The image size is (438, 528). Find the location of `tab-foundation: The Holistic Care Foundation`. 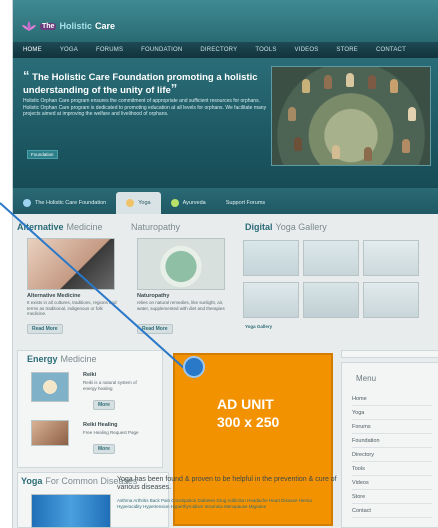

tab-foundation: The Holistic Care Foundation is located at coordinates (64, 203).